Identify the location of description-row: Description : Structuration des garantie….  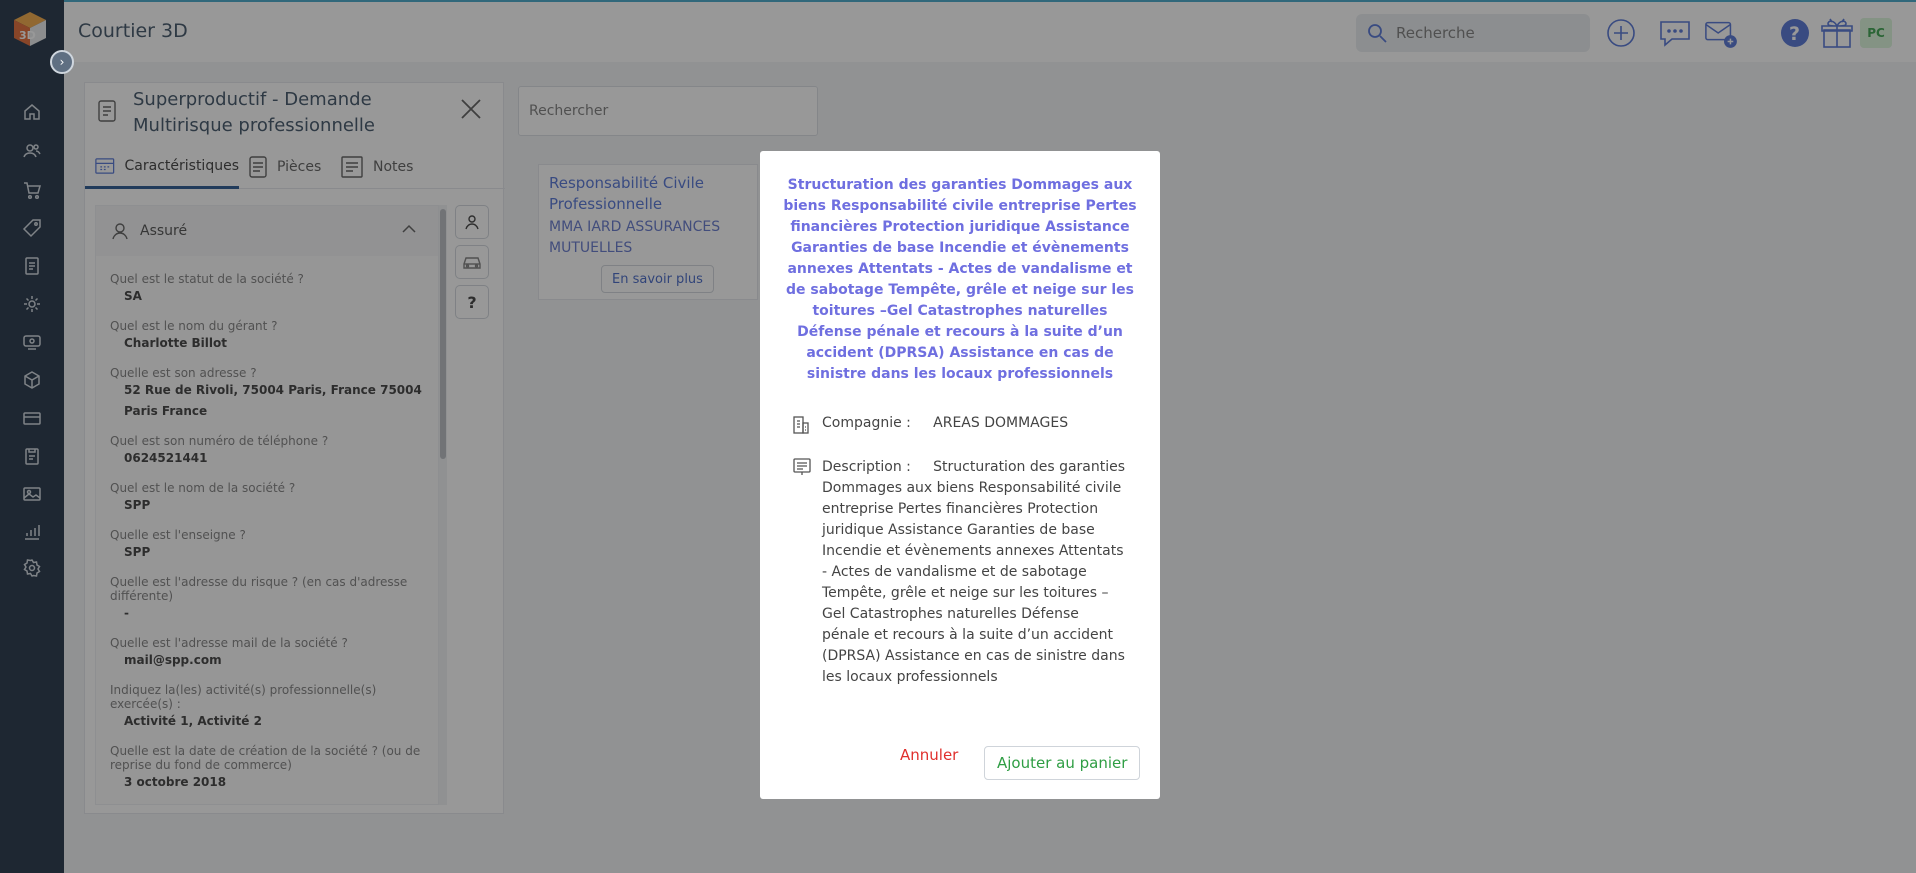
(962, 572).